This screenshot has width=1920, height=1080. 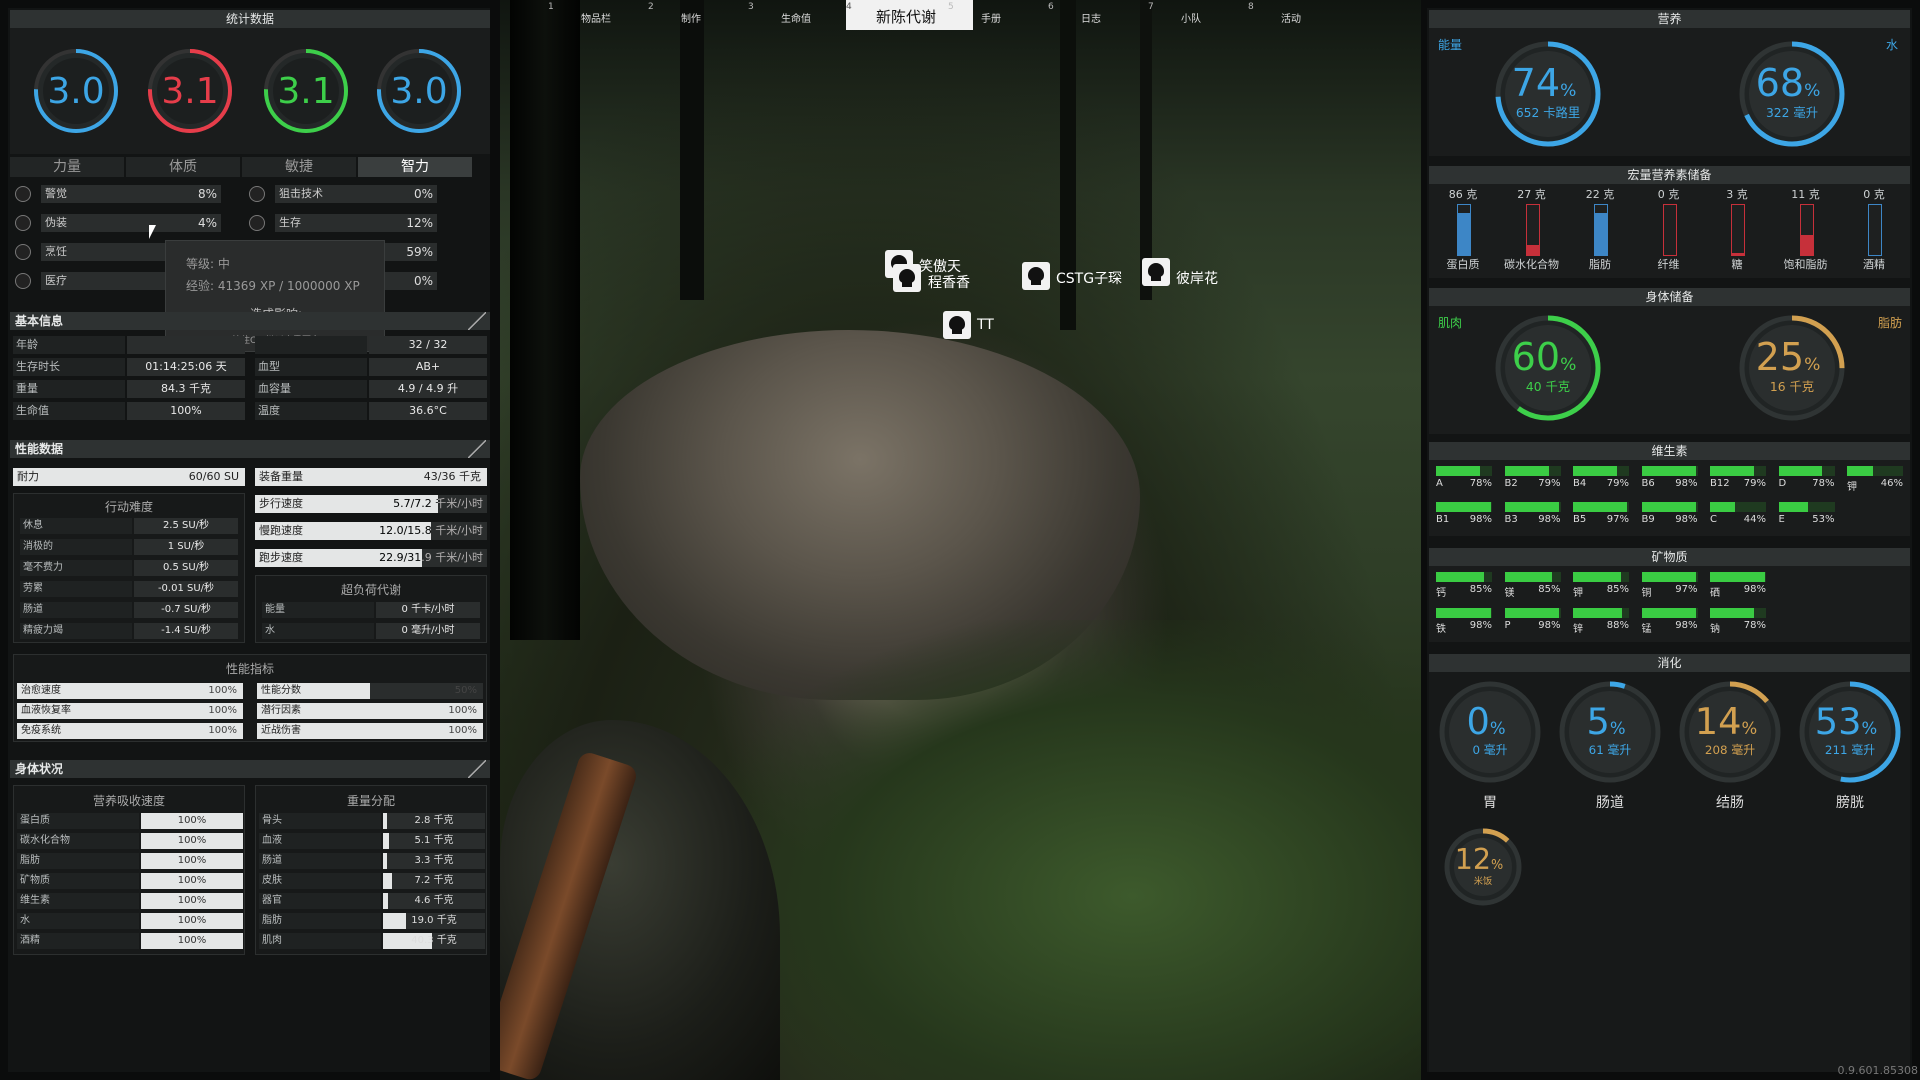 I want to click on gauge-percent-value: 60, so click(x=1536, y=357).